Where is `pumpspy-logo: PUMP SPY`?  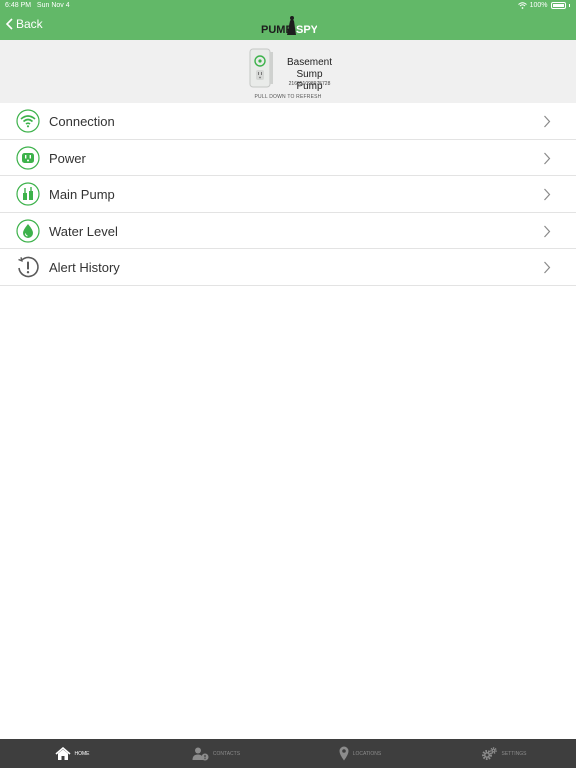 pumpspy-logo: PUMP SPY is located at coordinates (289, 26).